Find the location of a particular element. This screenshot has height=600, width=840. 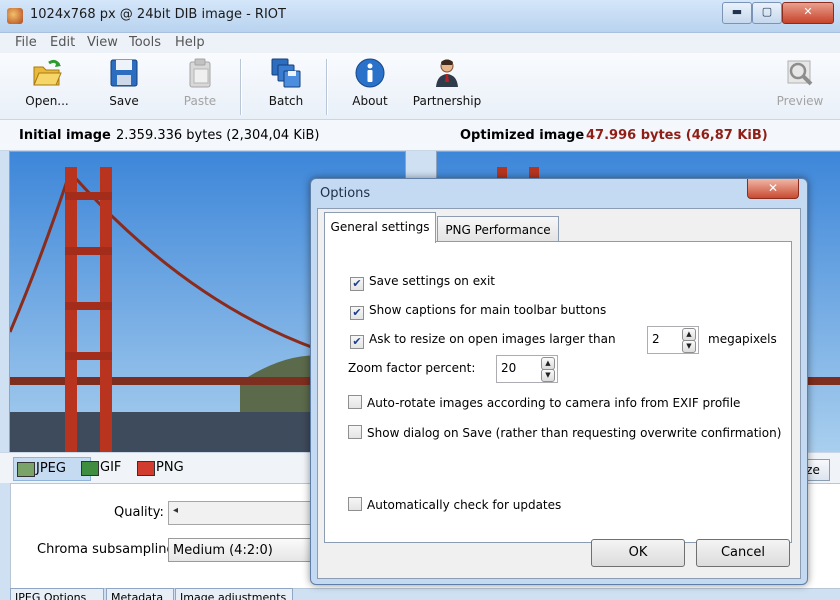

auto-rotate-checkbox is located at coordinates (355, 402).